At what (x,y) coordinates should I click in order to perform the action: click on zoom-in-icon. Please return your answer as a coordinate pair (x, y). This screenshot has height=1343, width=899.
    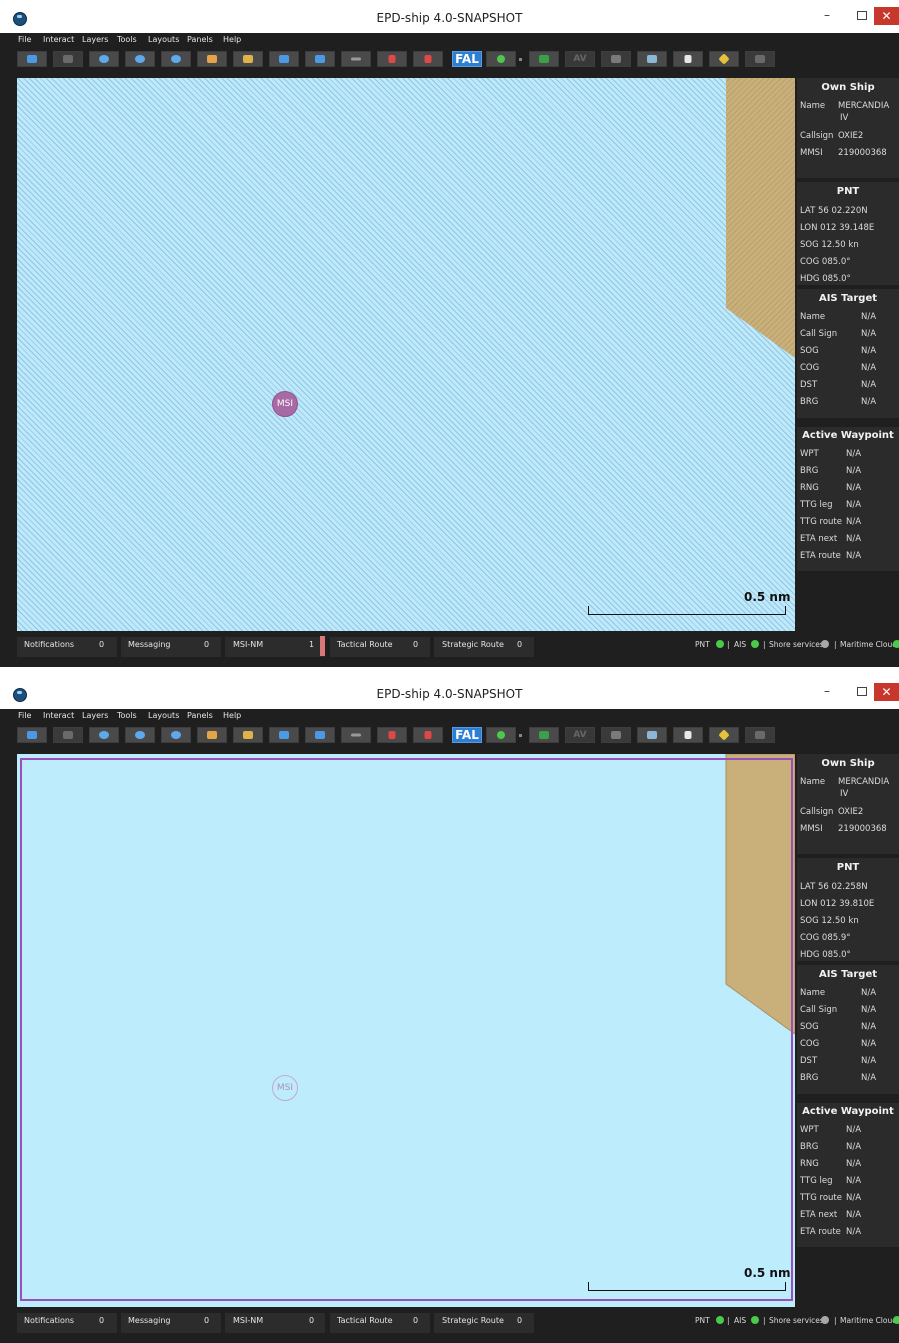
    Looking at the image, I should click on (104, 59).